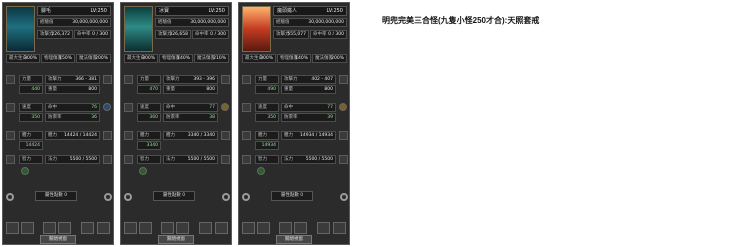  I want to click on substat-def: 防禦率 38, so click(190, 117).